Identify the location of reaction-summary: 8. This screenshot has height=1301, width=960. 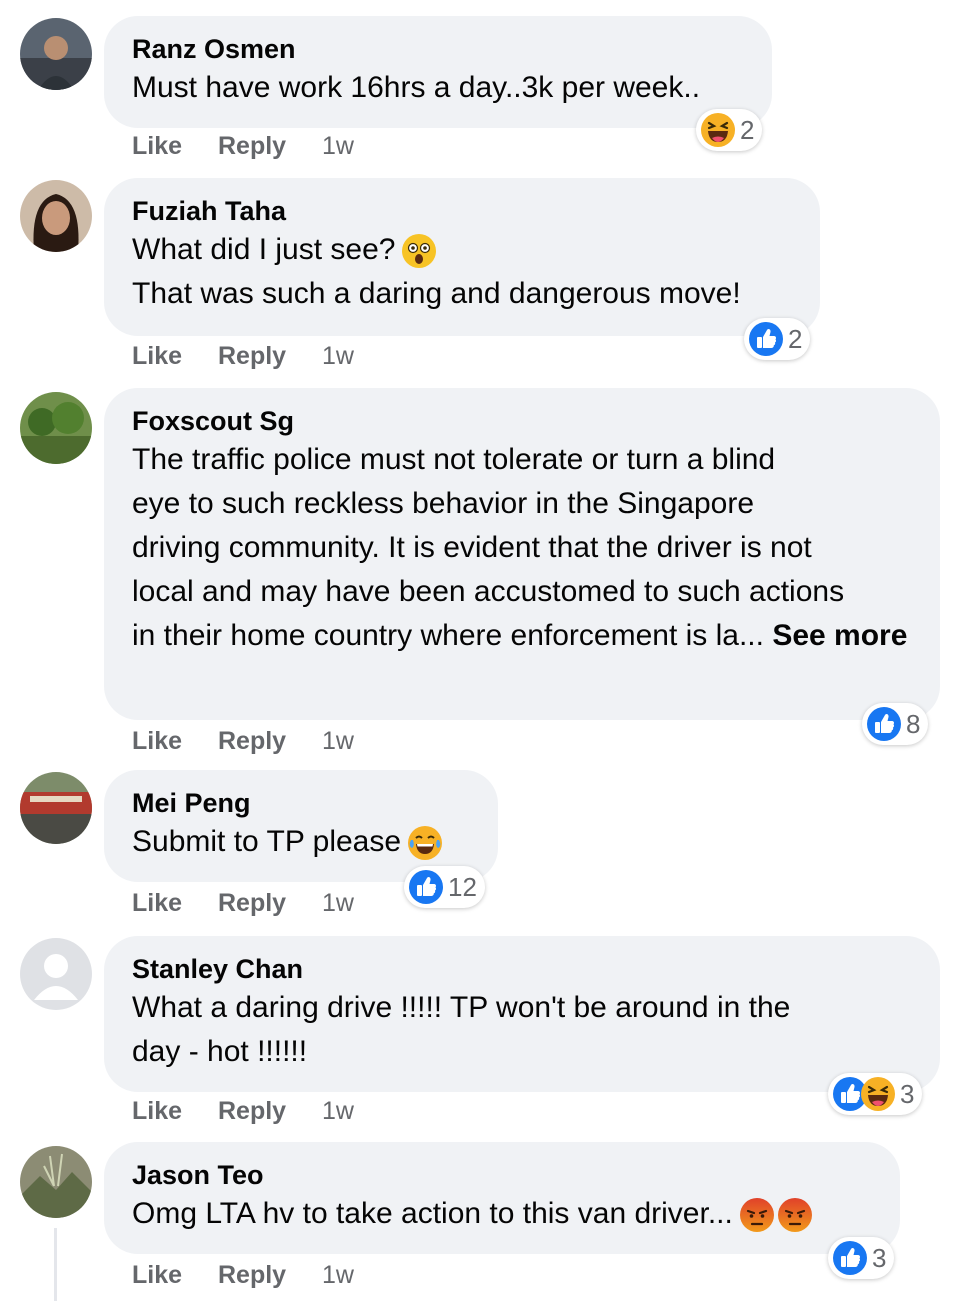
(895, 724).